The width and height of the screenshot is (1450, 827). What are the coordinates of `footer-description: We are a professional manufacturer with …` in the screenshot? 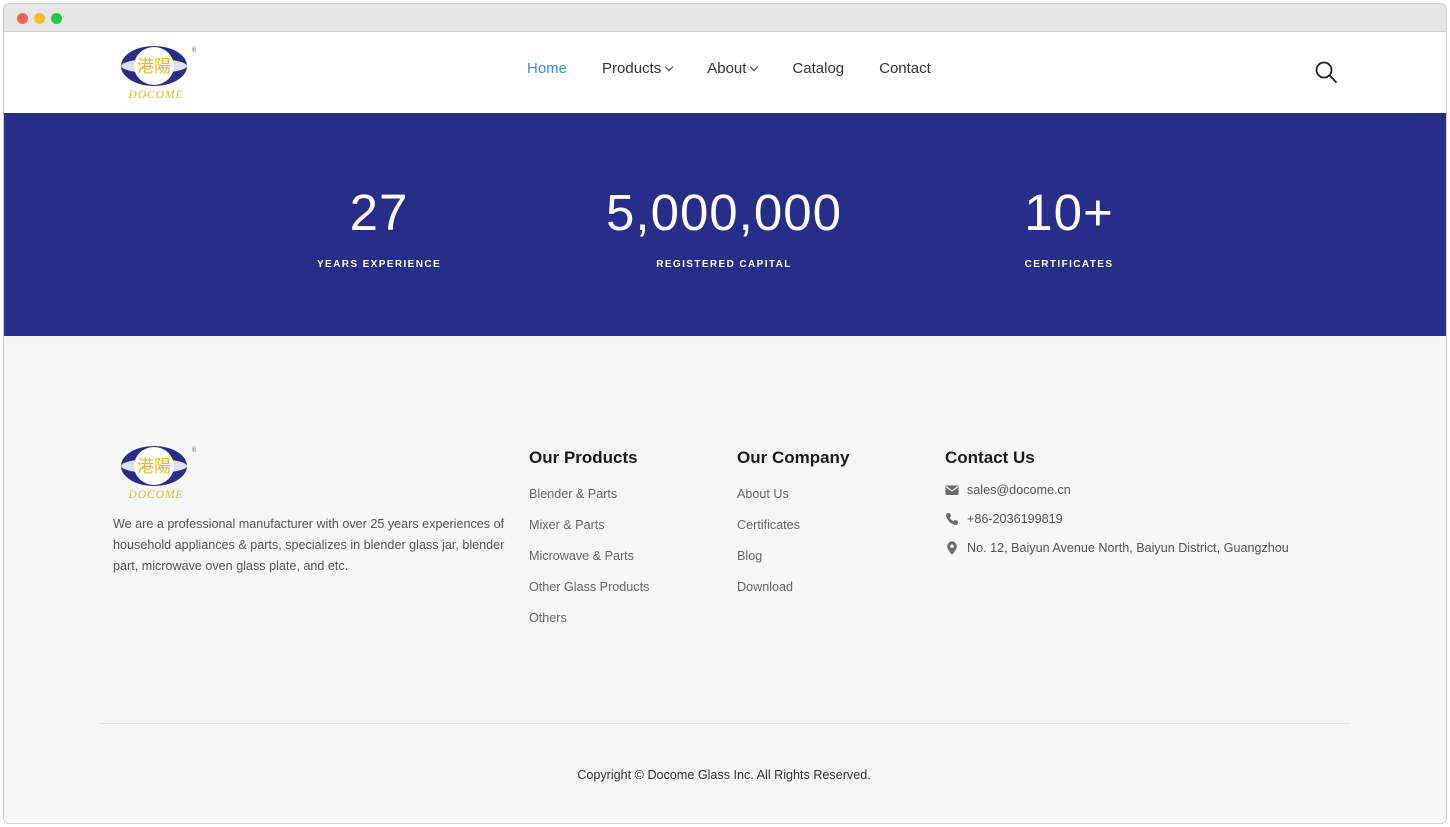 It's located at (309, 545).